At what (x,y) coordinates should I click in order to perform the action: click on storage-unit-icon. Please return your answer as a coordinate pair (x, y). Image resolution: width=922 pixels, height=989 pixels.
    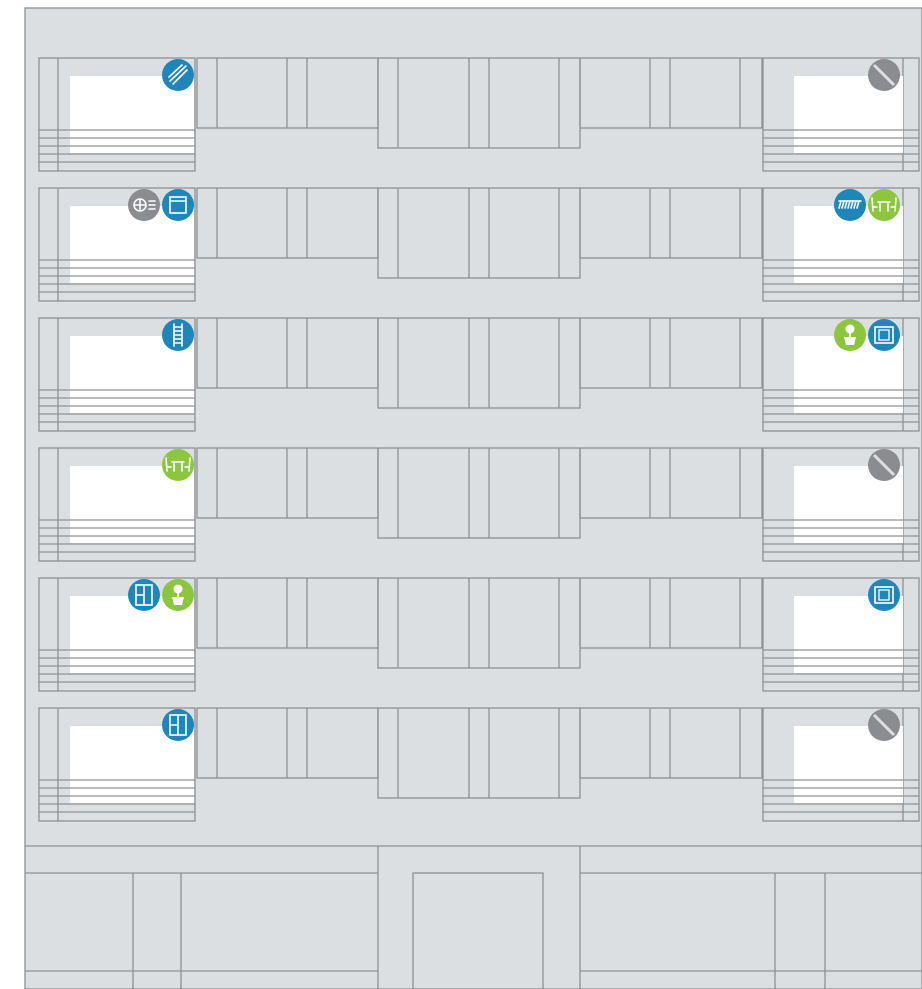
    Looking at the image, I should click on (178, 205).